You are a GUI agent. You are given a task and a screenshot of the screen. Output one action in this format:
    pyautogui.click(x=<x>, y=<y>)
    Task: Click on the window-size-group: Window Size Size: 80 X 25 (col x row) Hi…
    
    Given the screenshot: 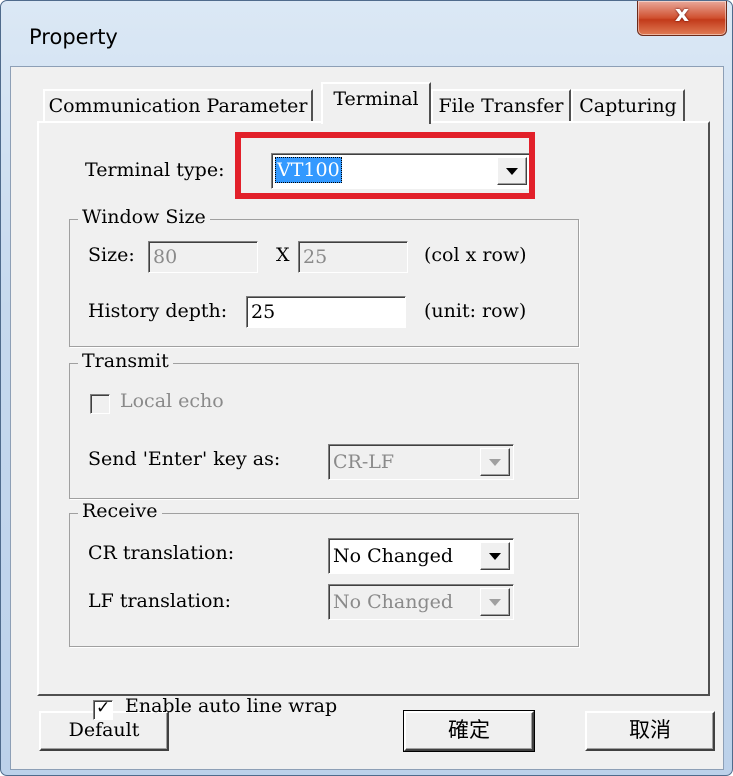 What is the action you would take?
    pyautogui.click(x=324, y=276)
    